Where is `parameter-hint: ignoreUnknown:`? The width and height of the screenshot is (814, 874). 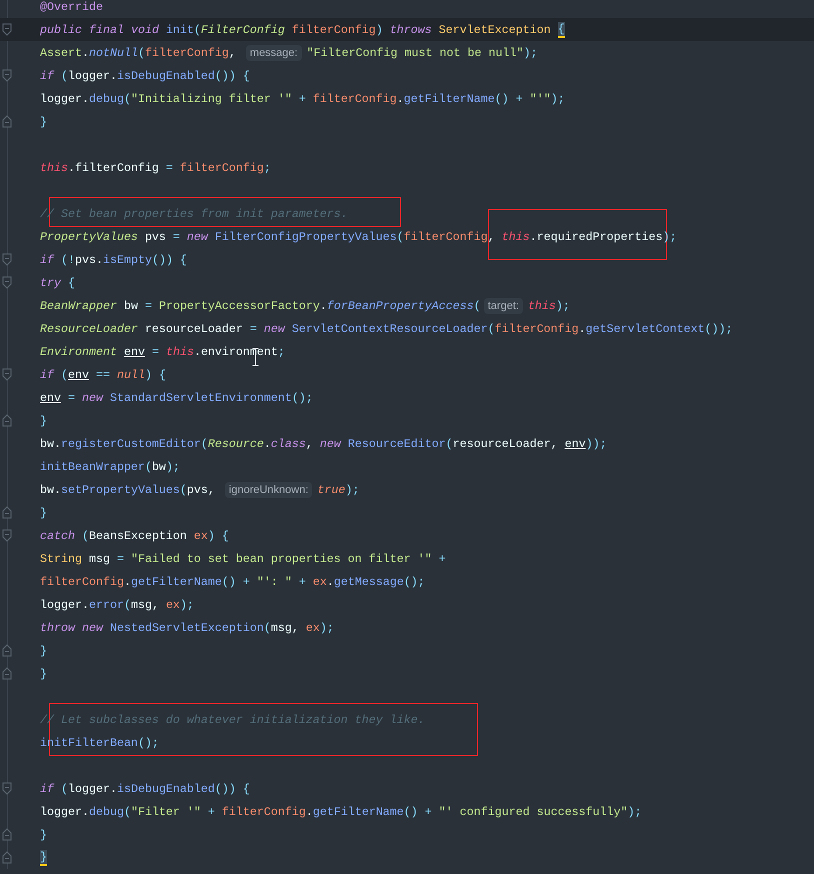 parameter-hint: ignoreUnknown: is located at coordinates (268, 490).